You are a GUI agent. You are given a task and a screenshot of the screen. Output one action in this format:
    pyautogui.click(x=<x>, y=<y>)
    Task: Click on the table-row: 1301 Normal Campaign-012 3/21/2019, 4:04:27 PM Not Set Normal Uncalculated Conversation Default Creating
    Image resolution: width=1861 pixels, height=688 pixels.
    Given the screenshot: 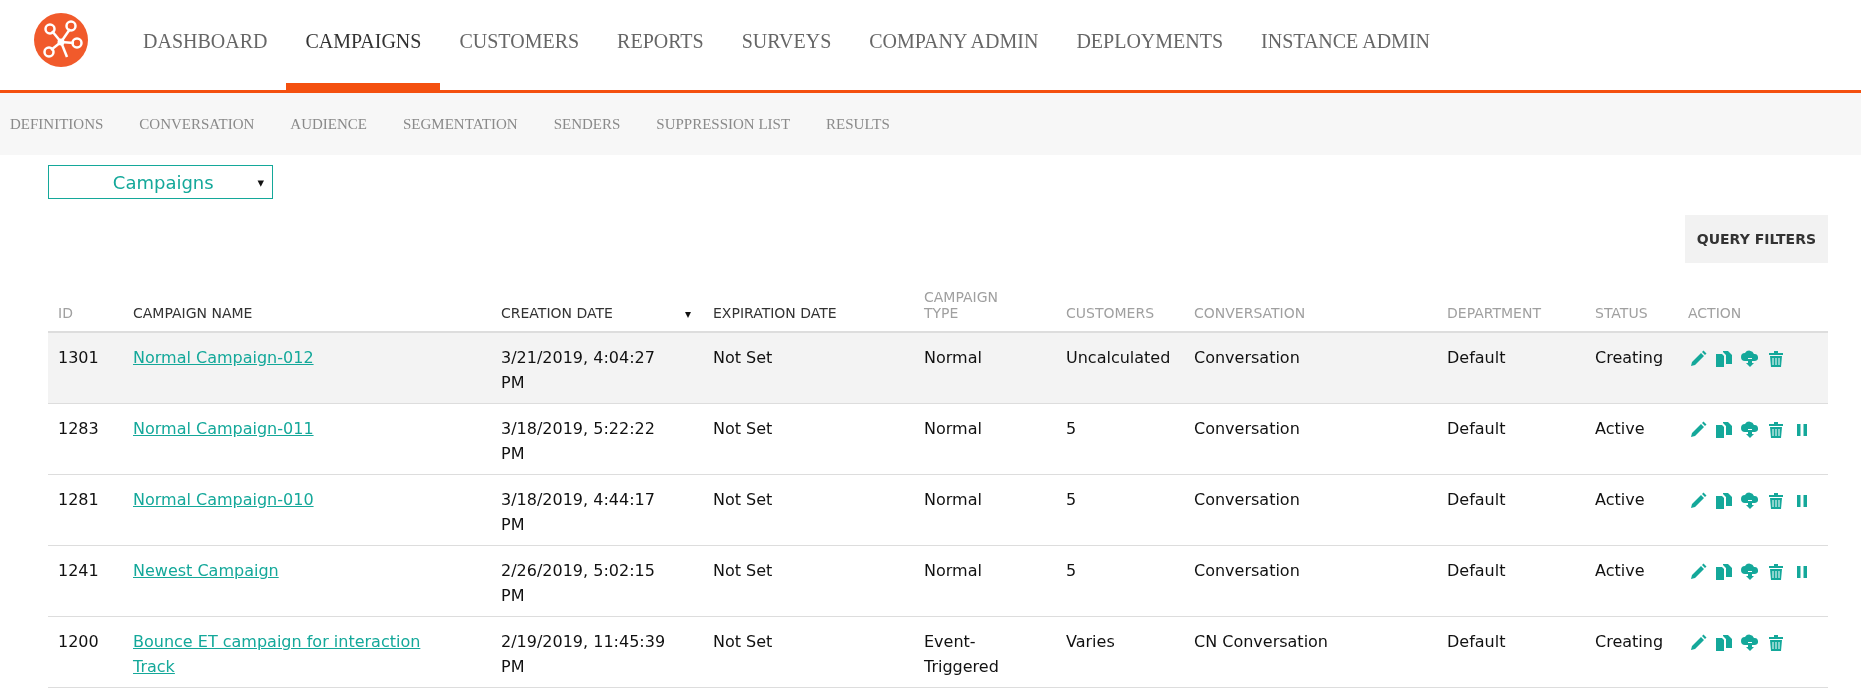 What is the action you would take?
    pyautogui.click(x=938, y=368)
    